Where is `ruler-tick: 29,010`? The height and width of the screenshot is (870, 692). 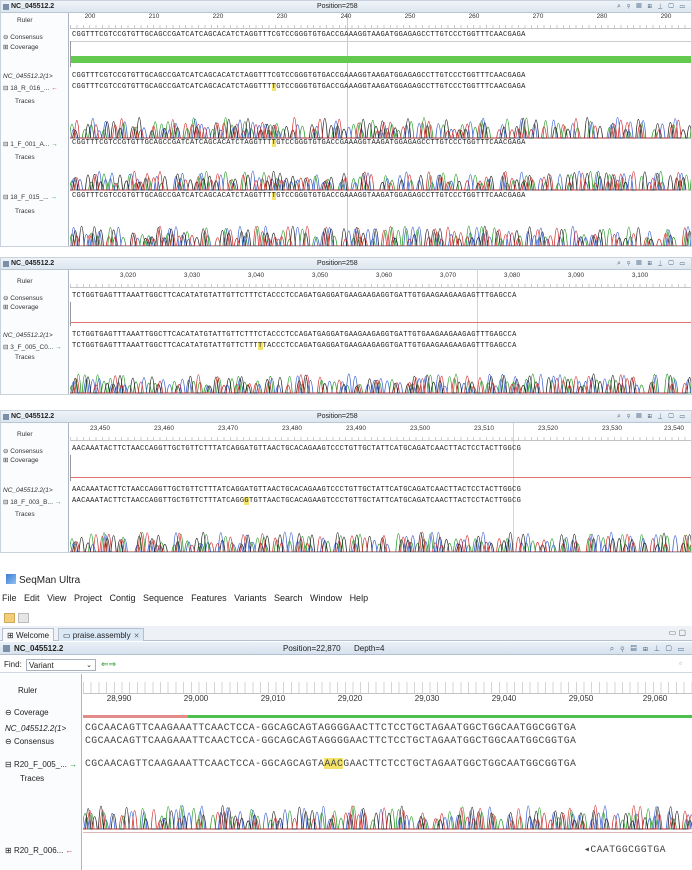 ruler-tick: 29,010 is located at coordinates (273, 698).